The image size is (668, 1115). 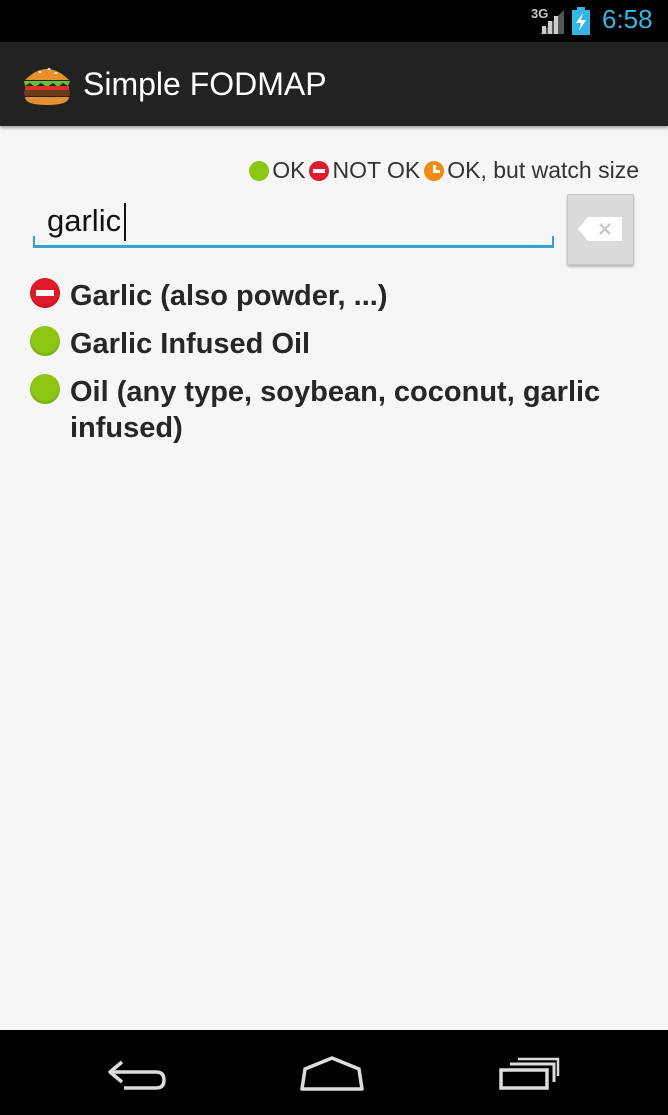 I want to click on clear-search-button, so click(x=600, y=229).